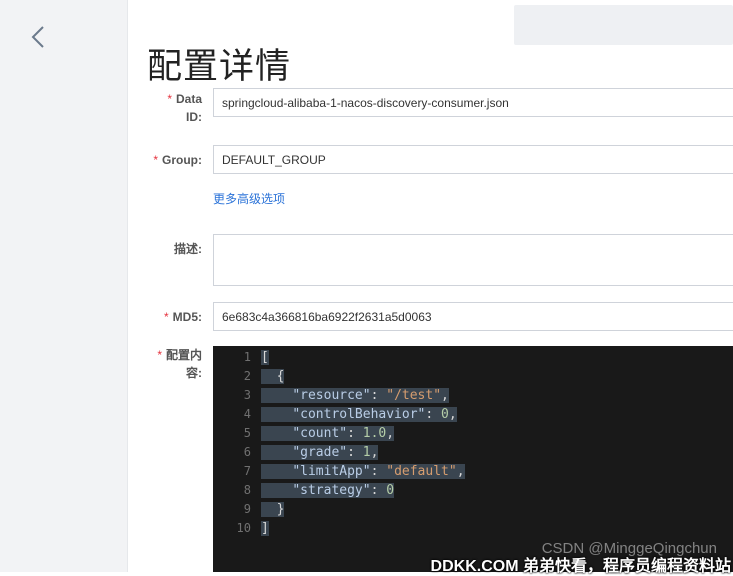 The height and width of the screenshot is (576, 733). Describe the element at coordinates (265, 528) in the screenshot. I see `code-token: ]` at that location.